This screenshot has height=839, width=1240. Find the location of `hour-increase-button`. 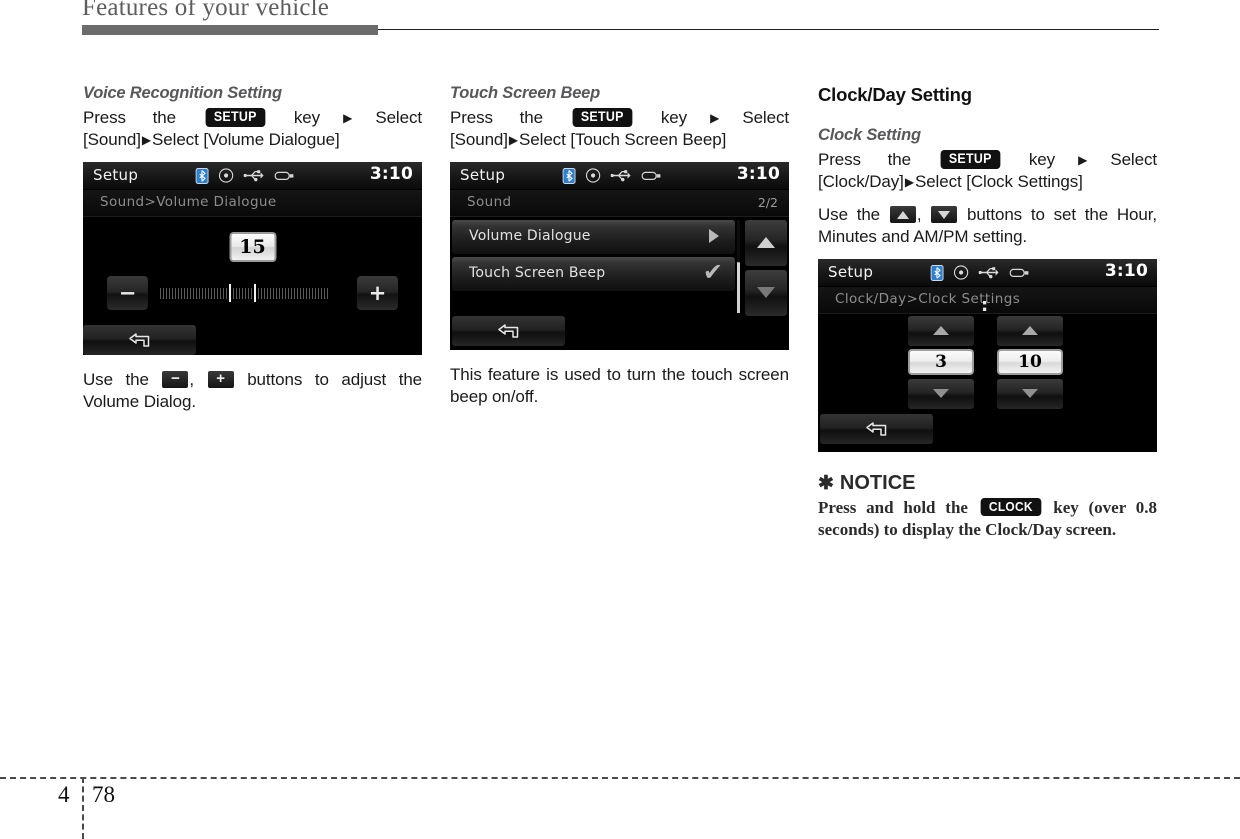

hour-increase-button is located at coordinates (941, 330).